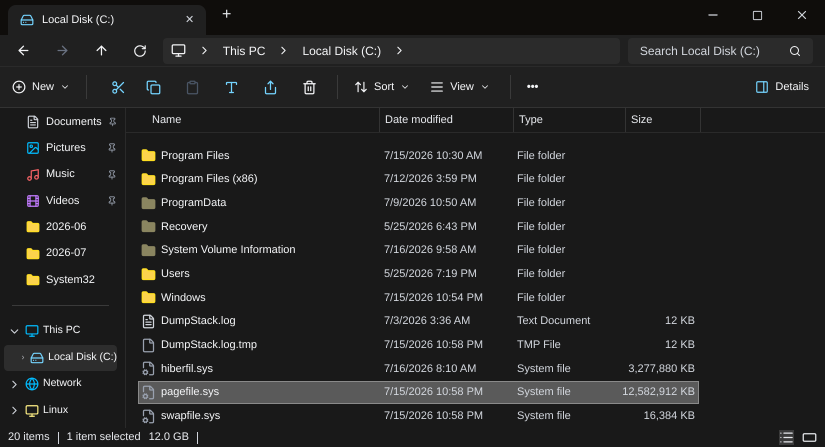 This screenshot has height=447, width=825. What do you see at coordinates (139, 51) in the screenshot?
I see `refresh-icon` at bounding box center [139, 51].